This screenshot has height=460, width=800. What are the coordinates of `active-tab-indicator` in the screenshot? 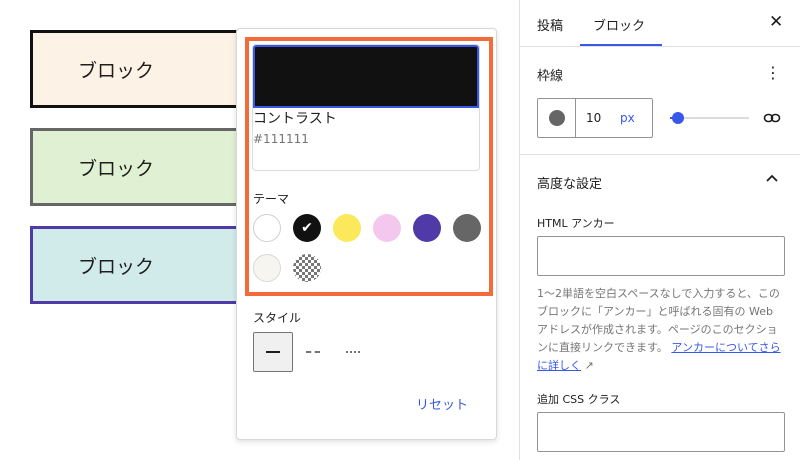 It's located at (621, 45).